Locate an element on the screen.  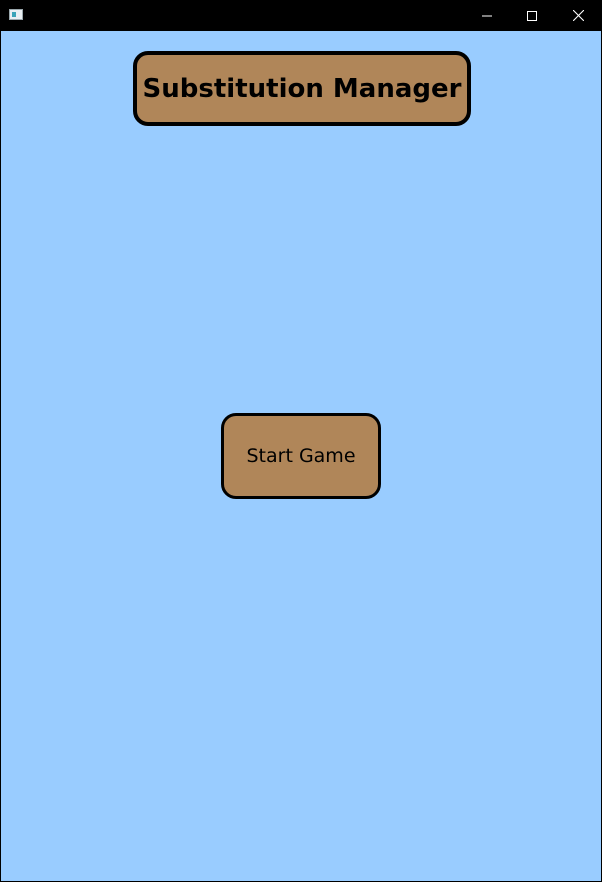
minimize-icon is located at coordinates (487, 15).